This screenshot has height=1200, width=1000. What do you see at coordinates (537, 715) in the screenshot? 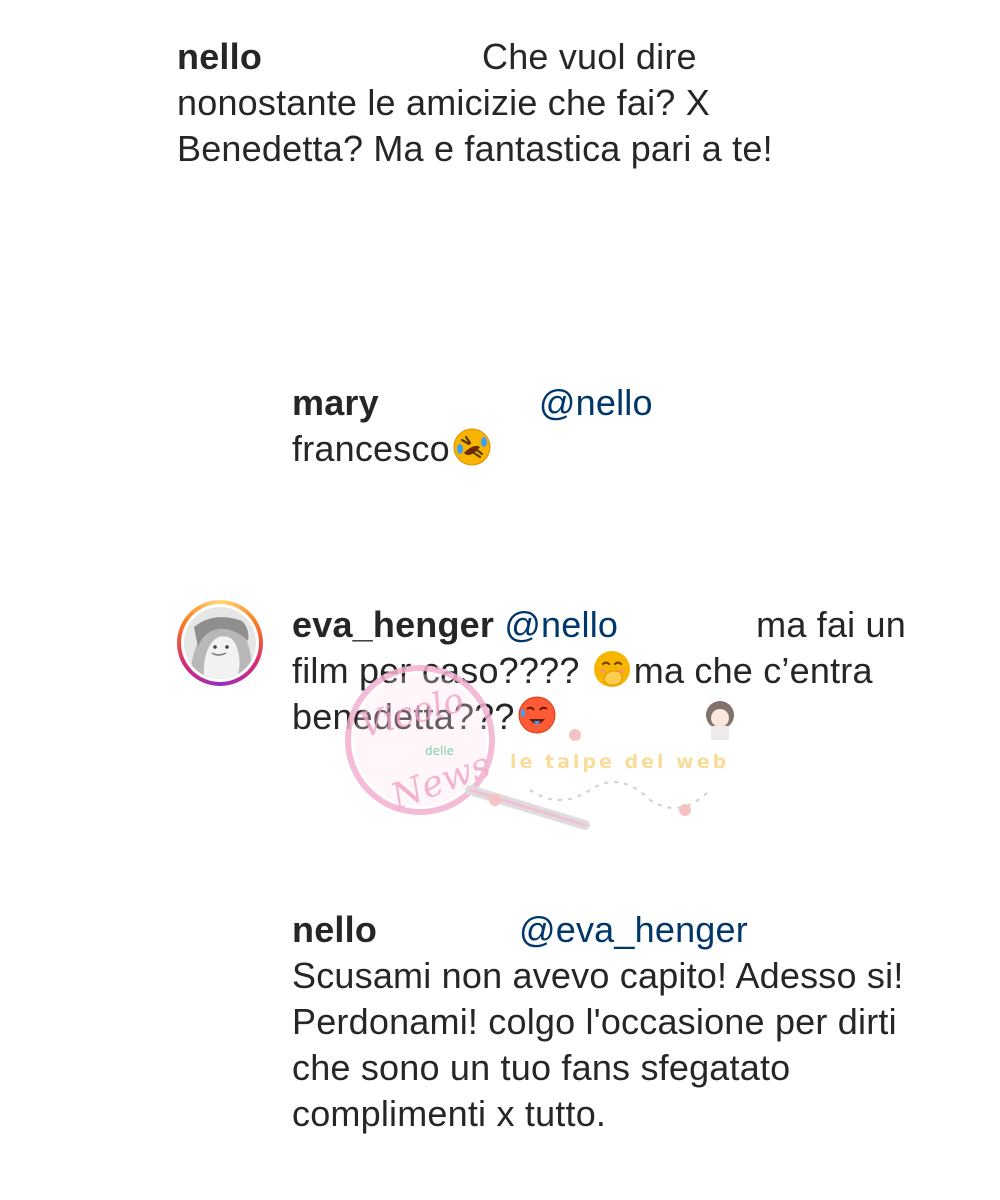
I see `hot-face-emoji` at bounding box center [537, 715].